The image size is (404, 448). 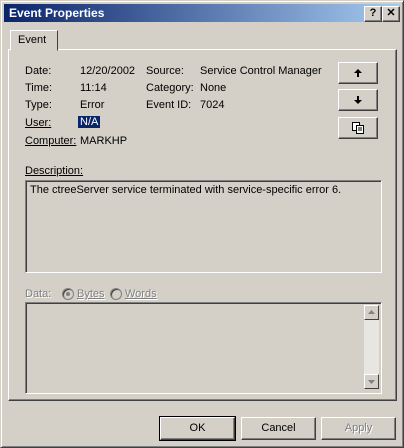 What do you see at coordinates (116, 294) in the screenshot?
I see `words-radio` at bounding box center [116, 294].